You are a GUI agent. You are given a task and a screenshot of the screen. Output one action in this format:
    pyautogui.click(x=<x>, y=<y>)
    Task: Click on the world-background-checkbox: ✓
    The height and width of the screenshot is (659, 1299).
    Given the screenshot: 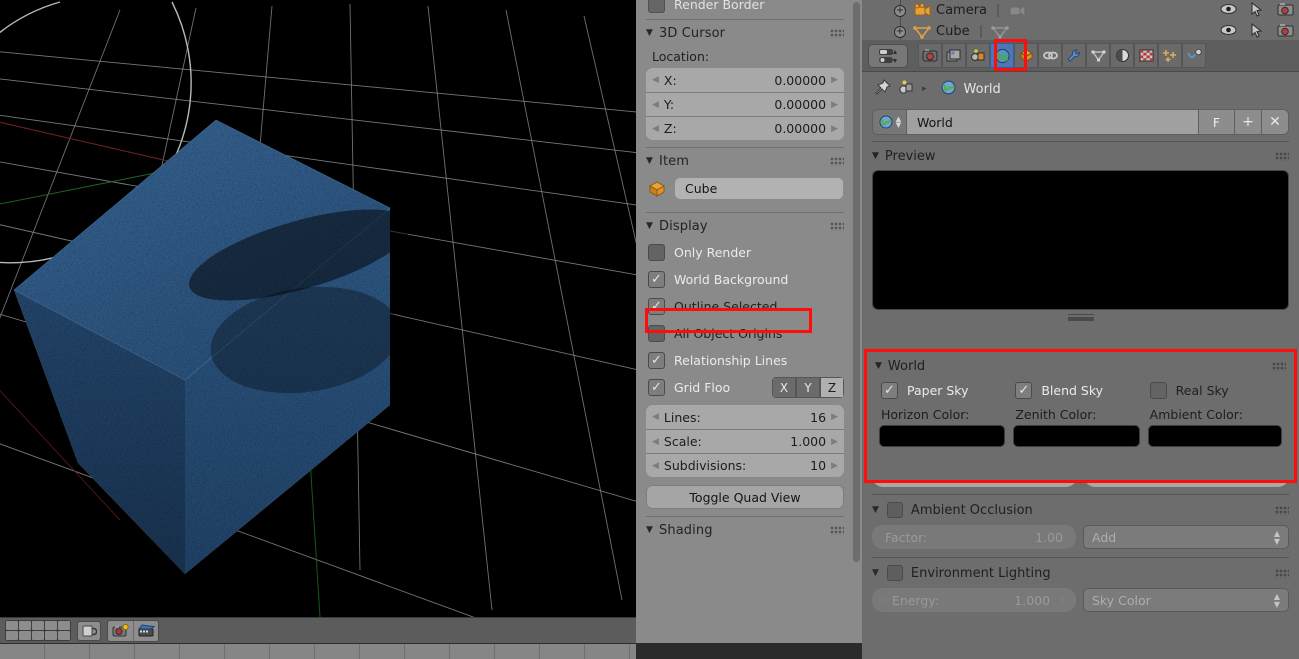 What is the action you would take?
    pyautogui.click(x=656, y=279)
    